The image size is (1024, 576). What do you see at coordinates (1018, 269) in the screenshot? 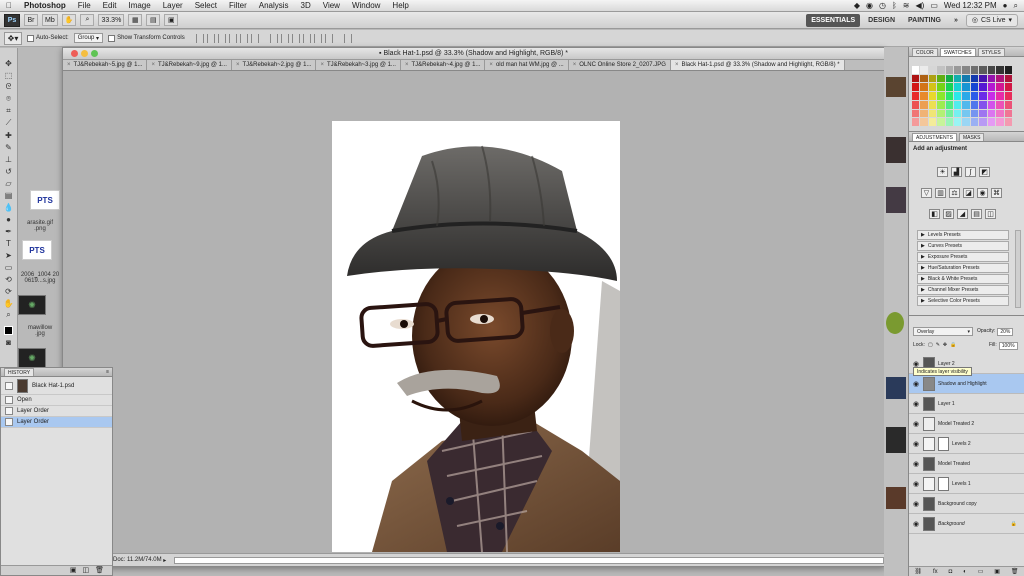
I see `presets-scrollbar` at bounding box center [1018, 269].